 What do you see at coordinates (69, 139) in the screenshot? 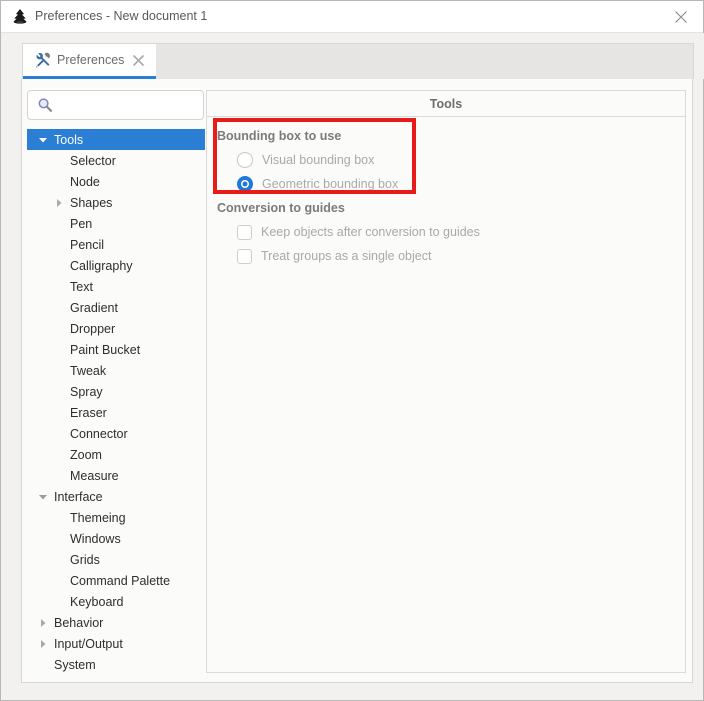
I see `sidebar-item-label: Tools` at bounding box center [69, 139].